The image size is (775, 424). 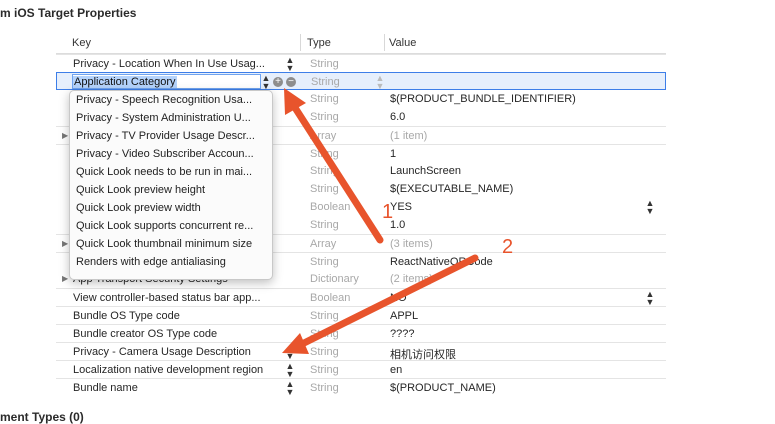 I want to click on popup-item: Quick Look preview height, so click(x=172, y=190).